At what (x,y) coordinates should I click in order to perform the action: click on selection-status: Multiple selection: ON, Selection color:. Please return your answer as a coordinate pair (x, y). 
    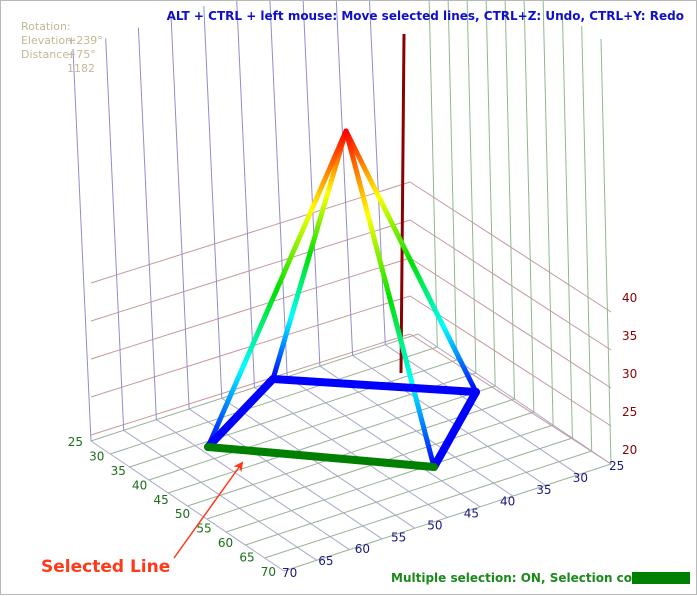
    Looking at the image, I should click on (523, 578).